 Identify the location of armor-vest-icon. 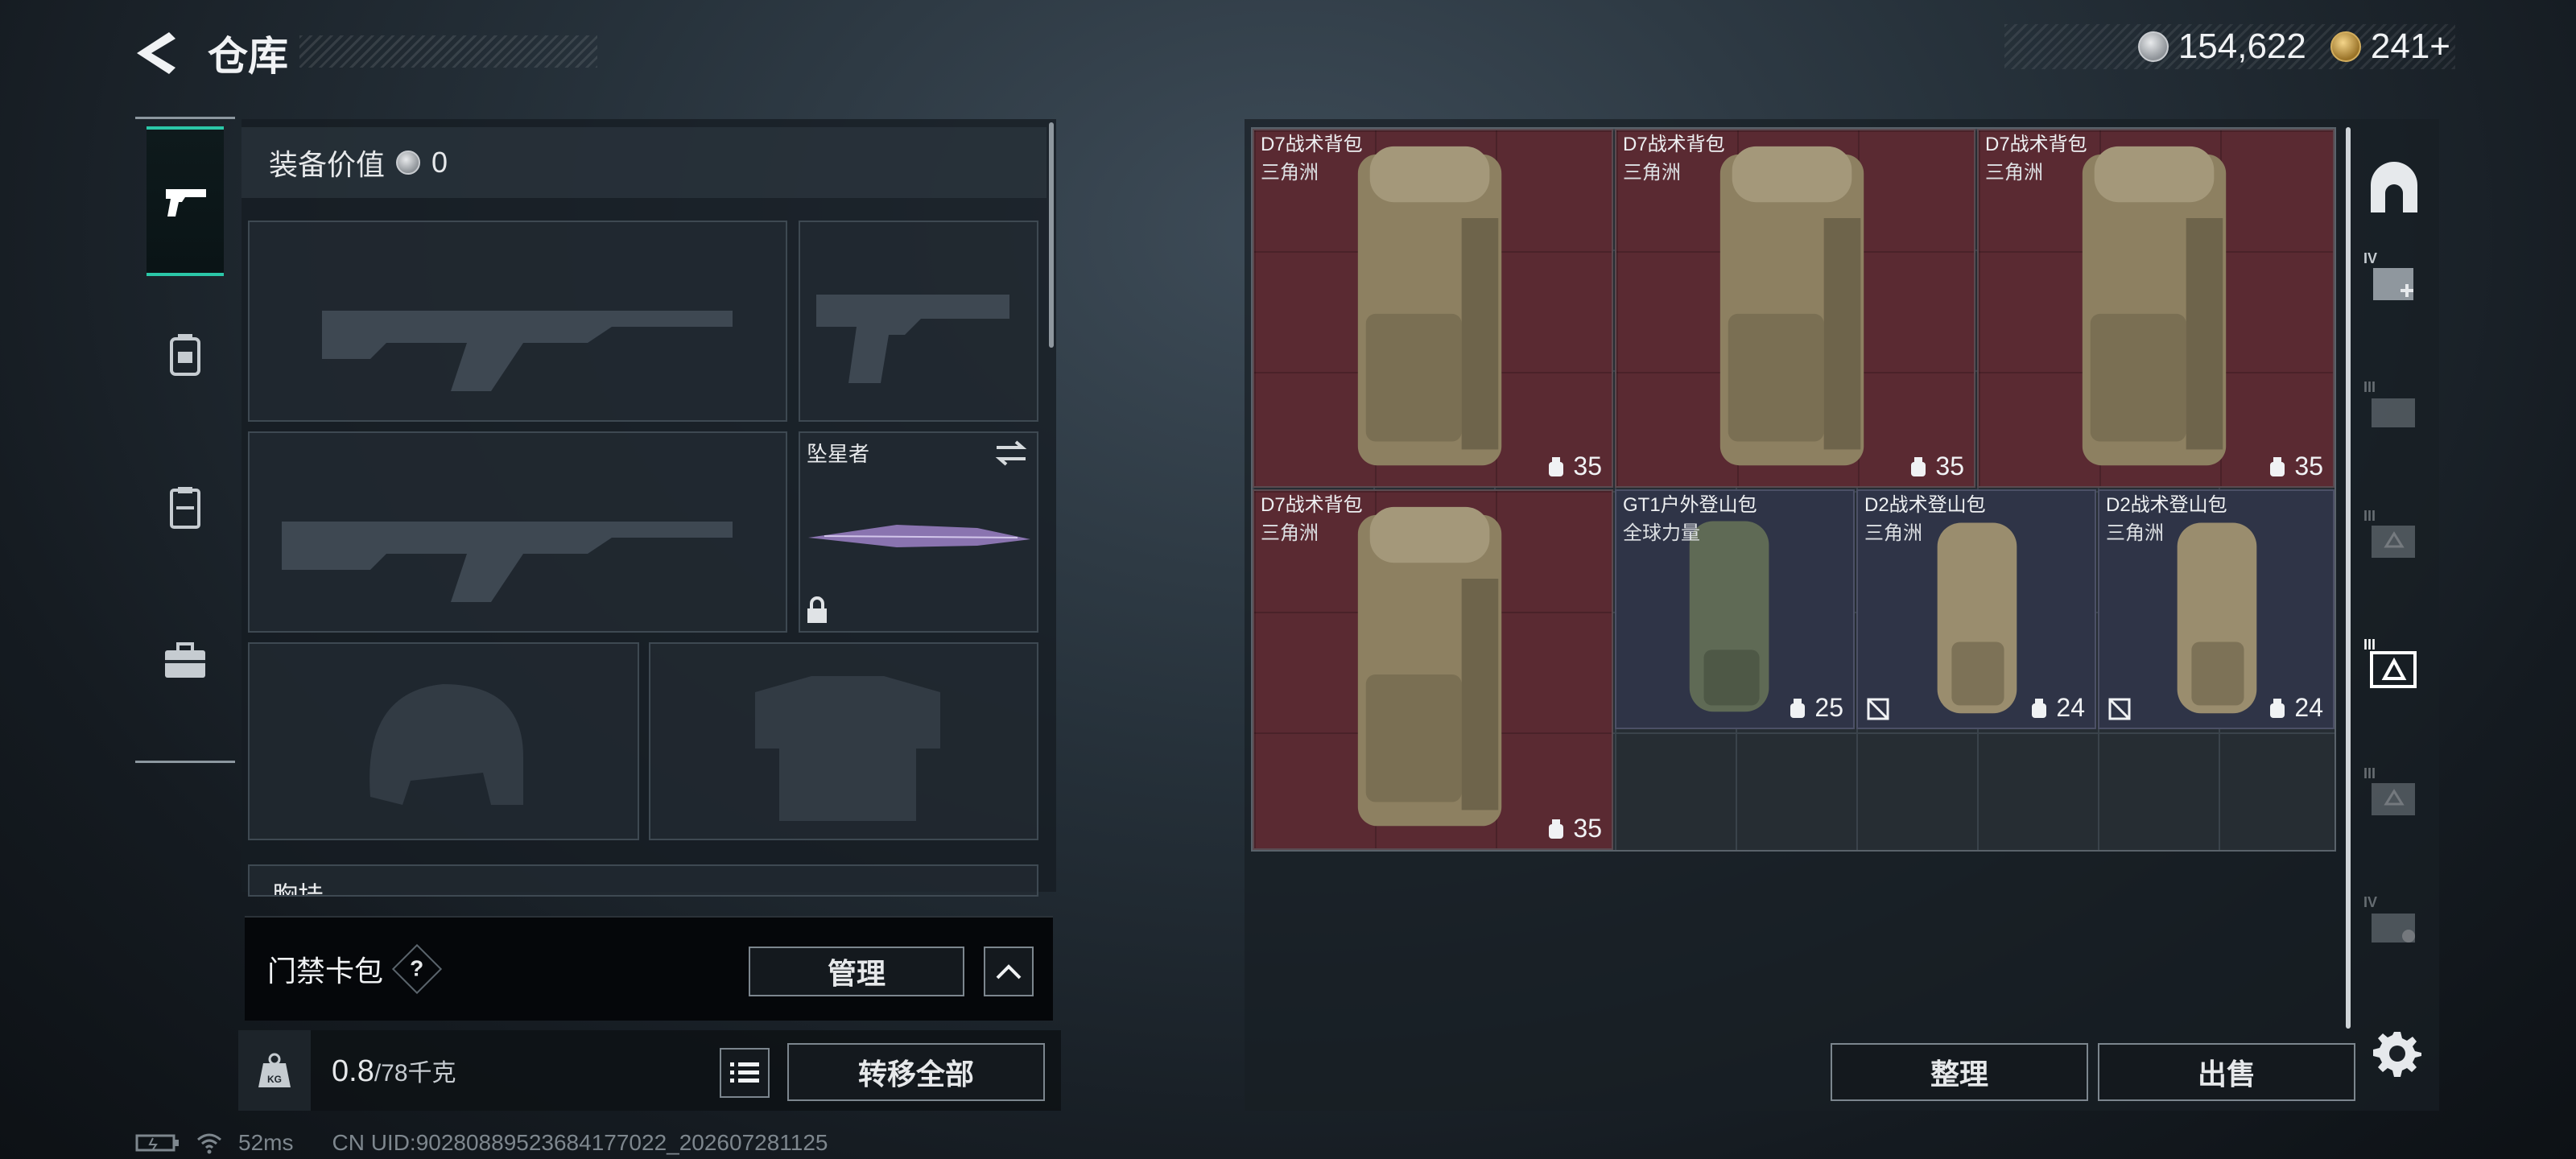
(185, 508).